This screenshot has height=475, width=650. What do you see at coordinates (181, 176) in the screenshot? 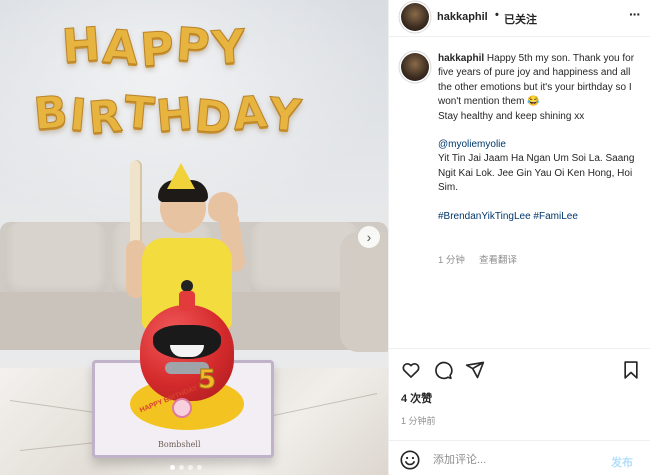
I see `party-hat` at bounding box center [181, 176].